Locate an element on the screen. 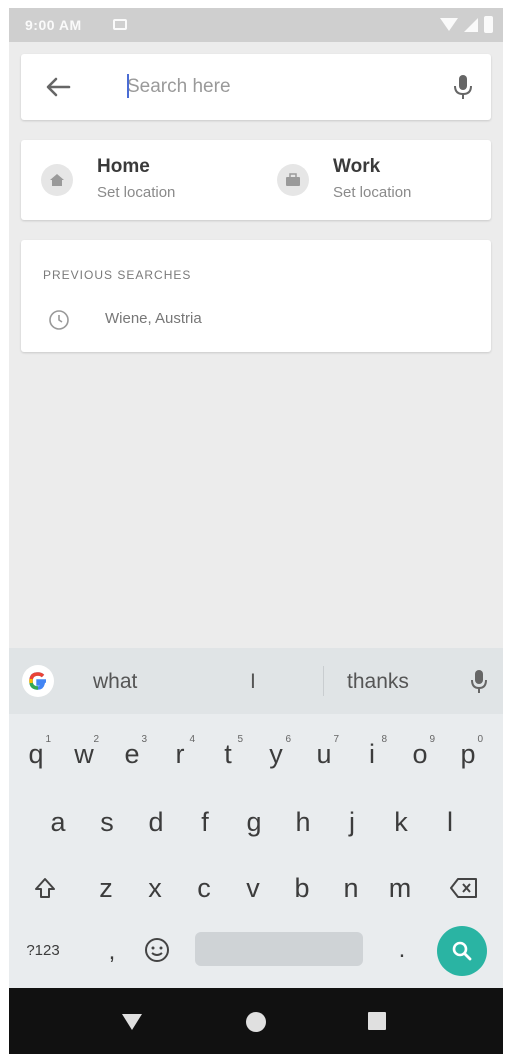 This screenshot has width=506, height=1054. key-q: q1 is located at coordinates (36, 754).